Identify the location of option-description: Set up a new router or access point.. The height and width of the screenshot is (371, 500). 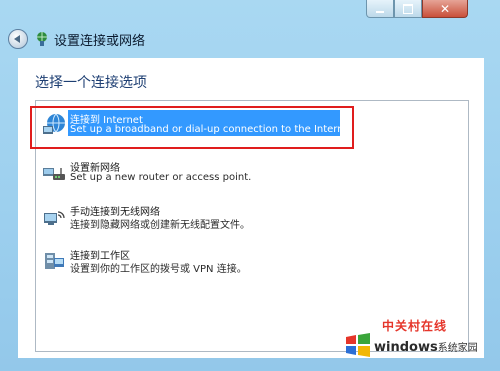
(161, 177).